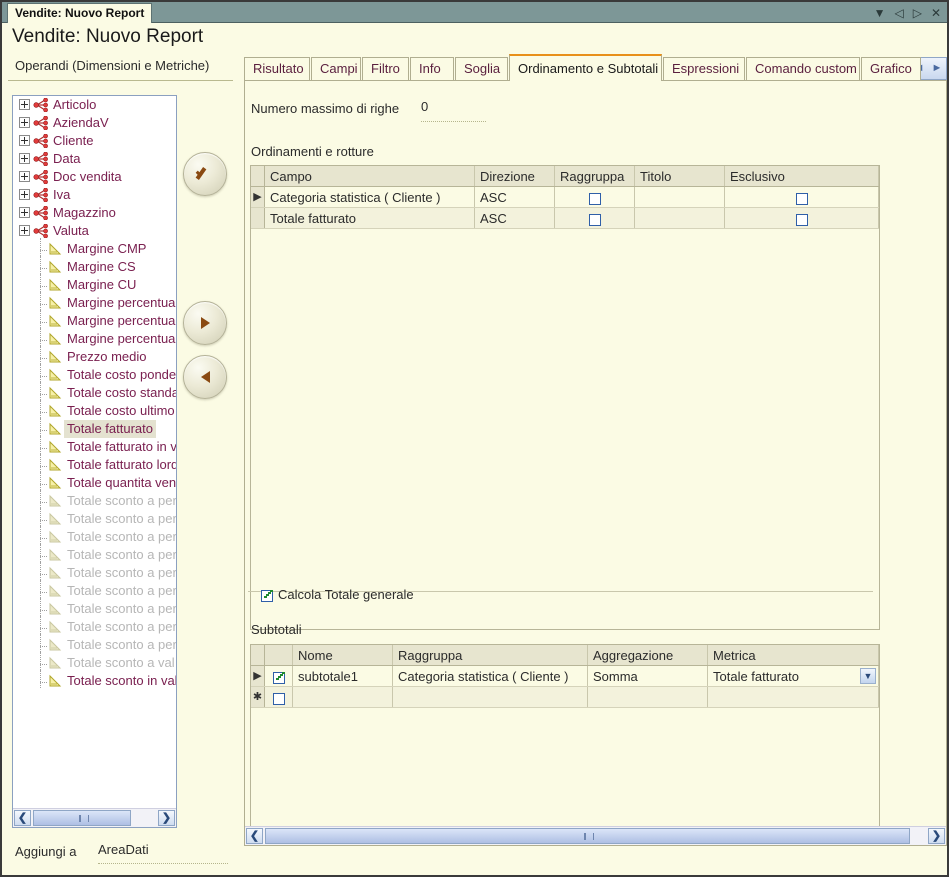 Image resolution: width=949 pixels, height=877 pixels. I want to click on tree-scroll-right-button: ❯, so click(166, 818).